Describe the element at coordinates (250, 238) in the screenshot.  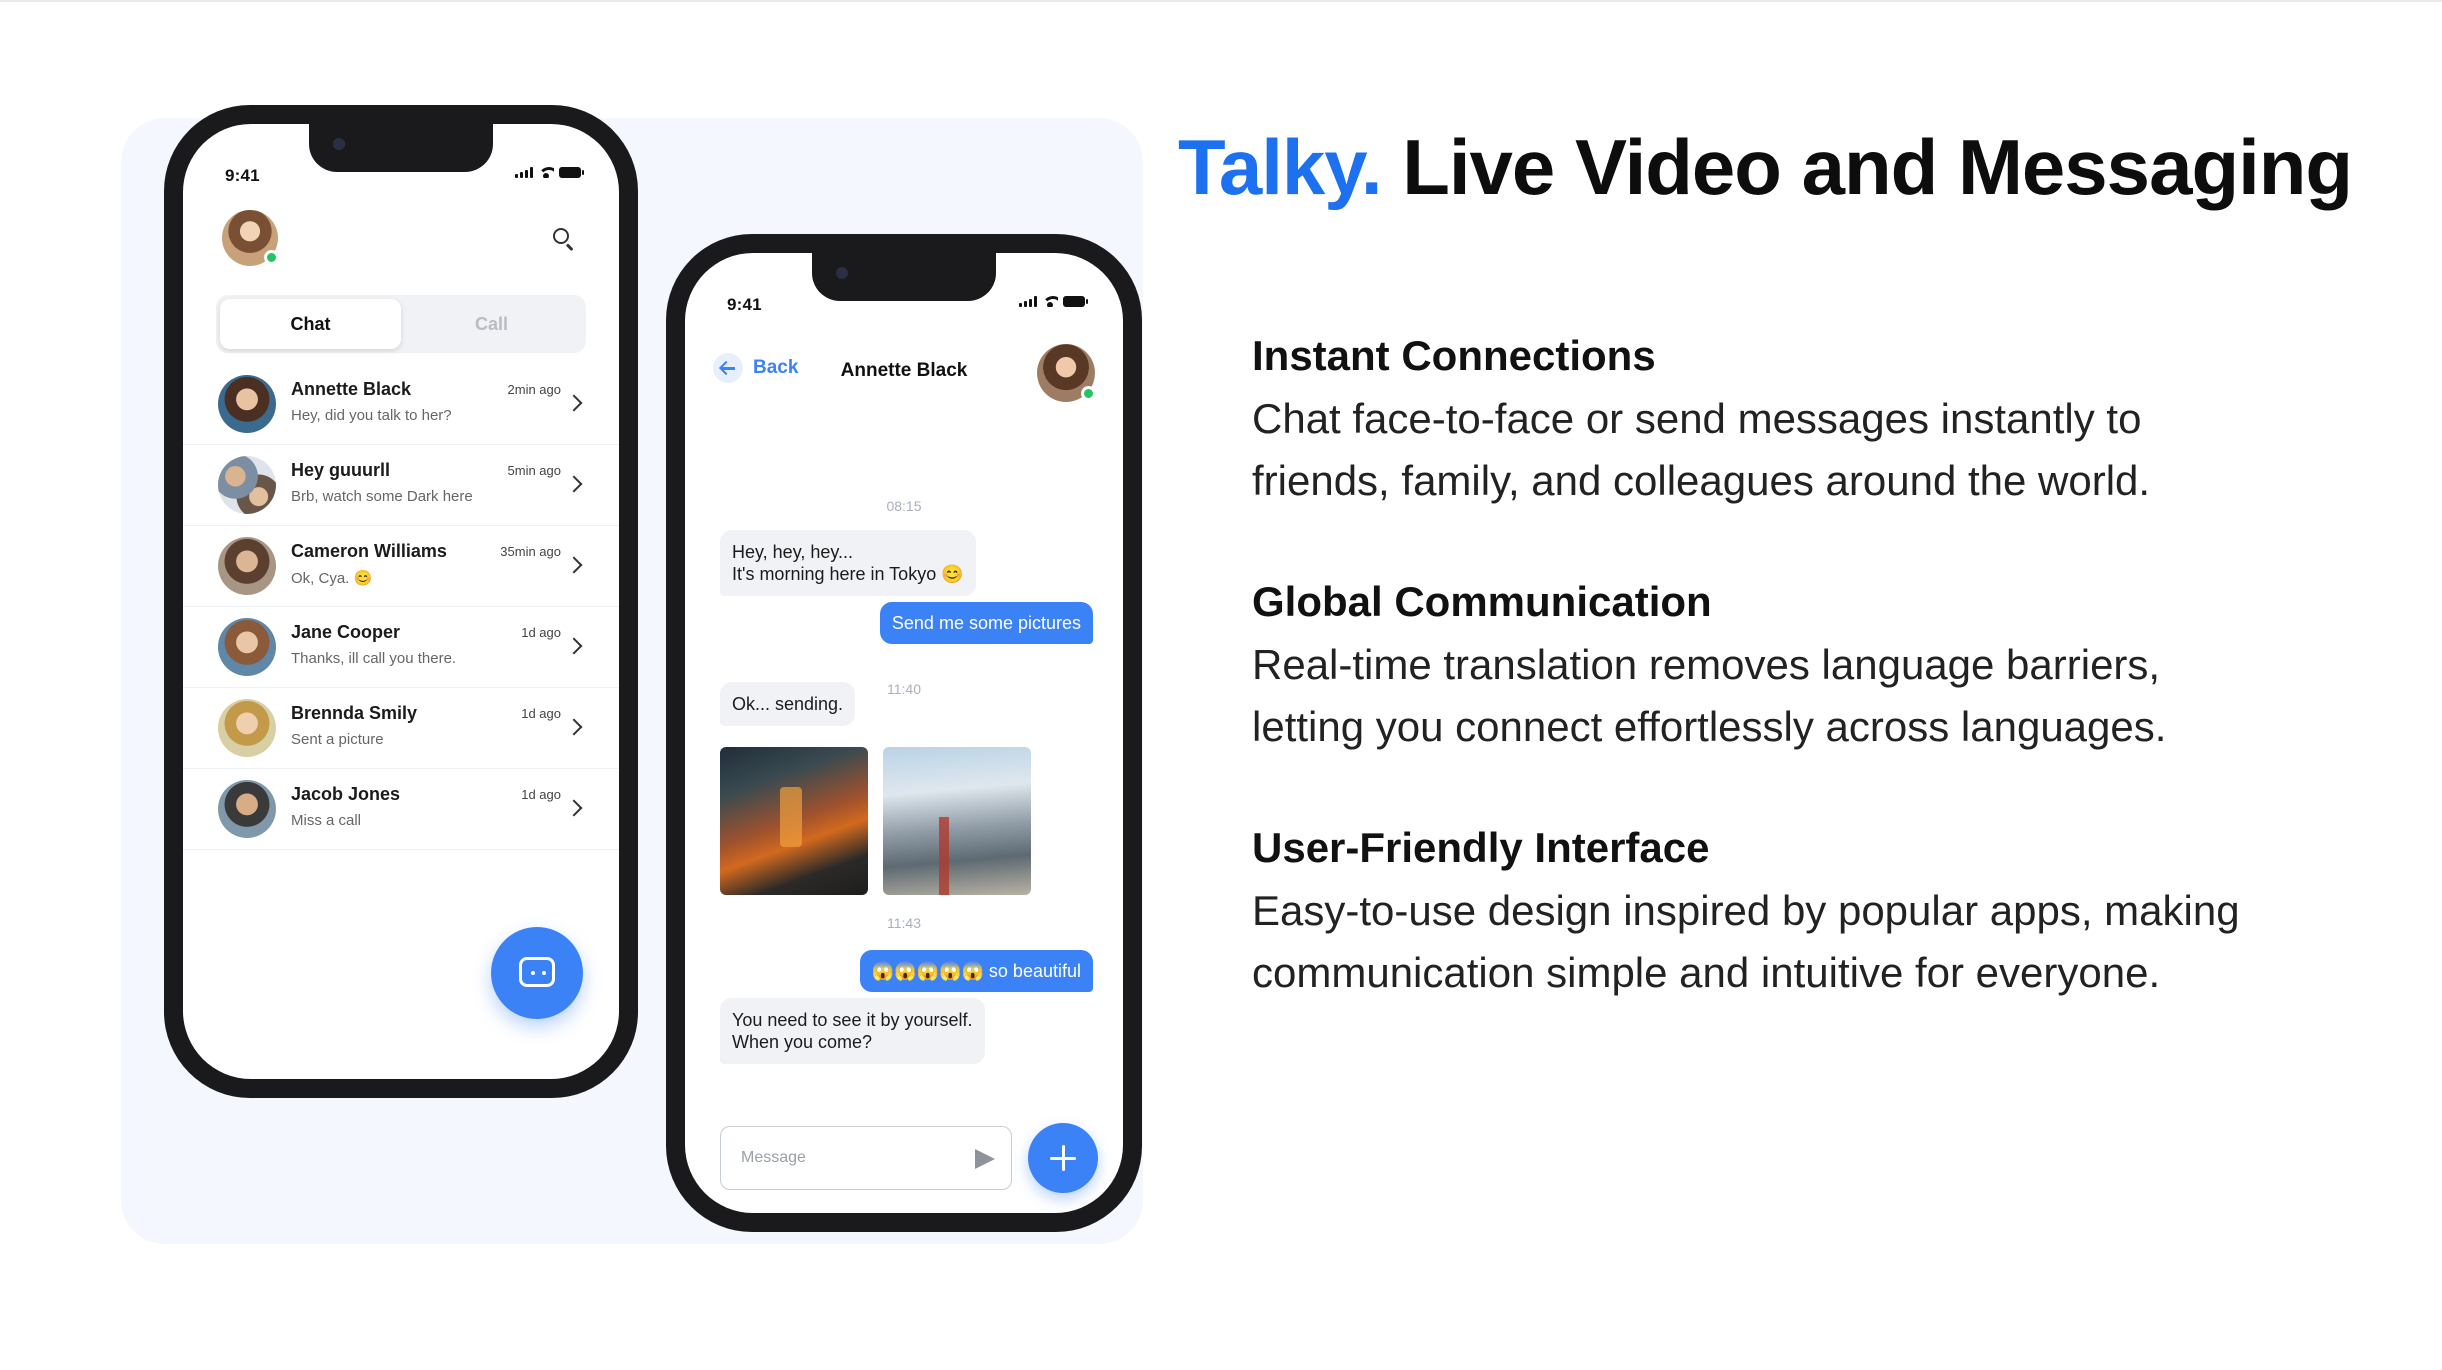
I see `profile-avatar` at that location.